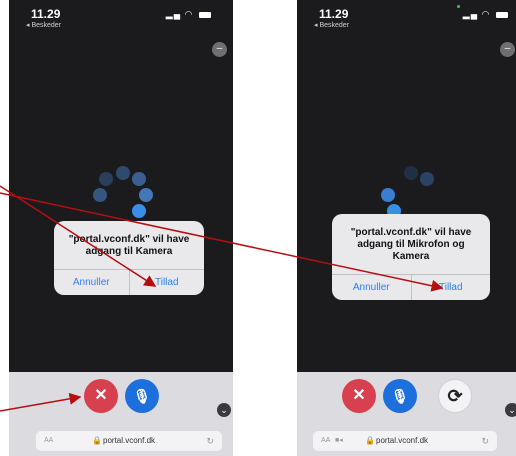 The image size is (516, 456). Describe the element at coordinates (129, 251) in the screenshot. I see `permission-message-line: adgang til Kamera` at that location.